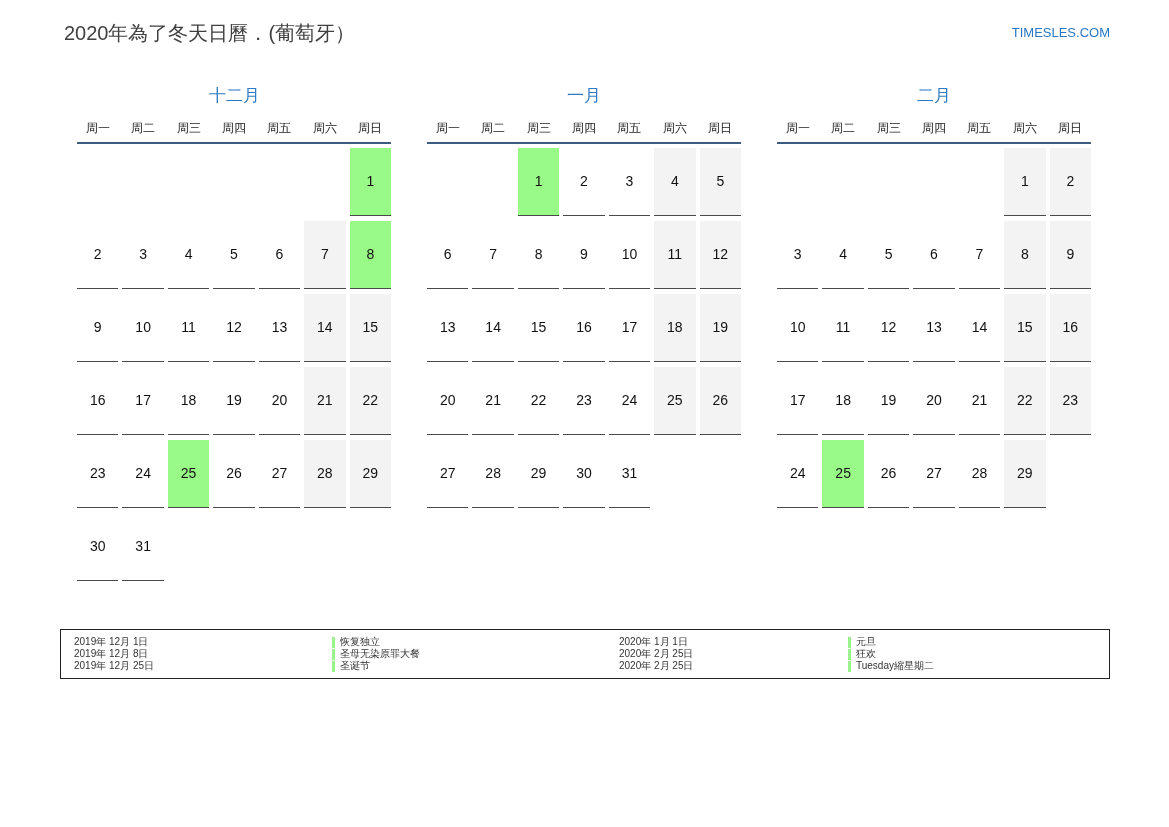  Describe the element at coordinates (720, 401) in the screenshot. I see `day-cell: 26` at that location.